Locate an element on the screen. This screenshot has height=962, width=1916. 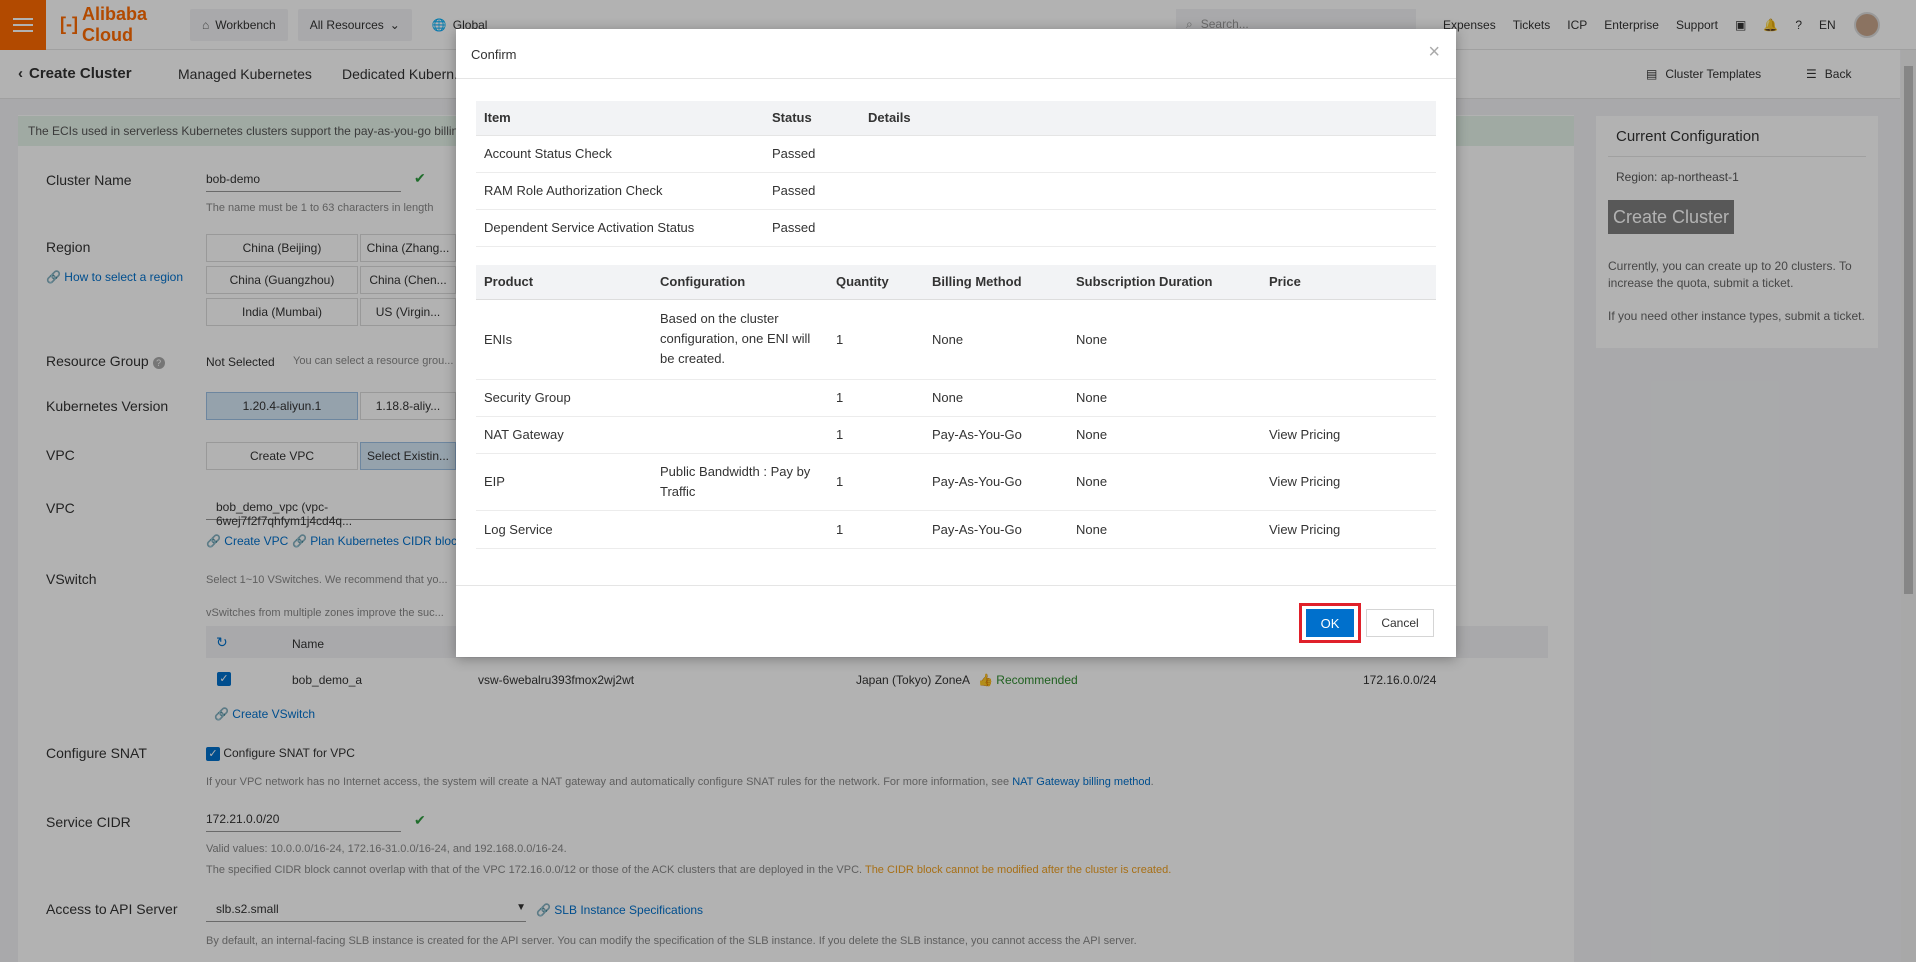
col-configuration: Configuration is located at coordinates (740, 282).